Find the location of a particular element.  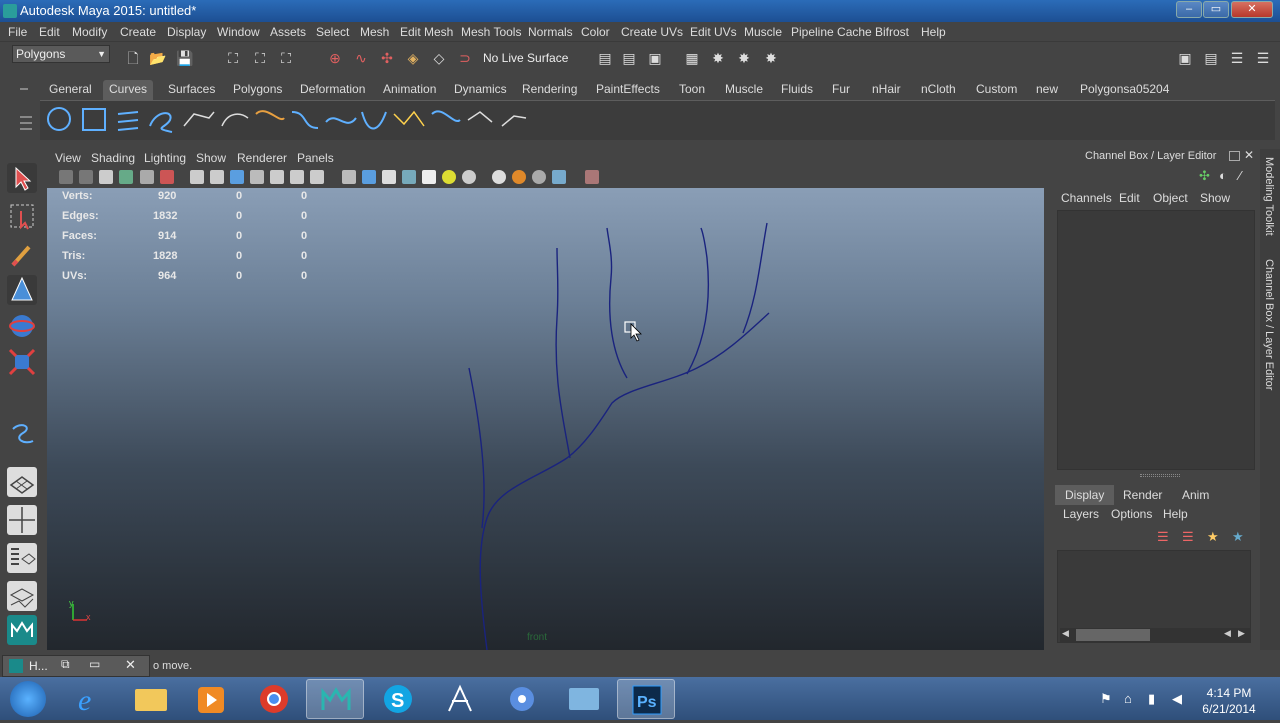

menu-edit-uvs: Edit UVs is located at coordinates (713, 32).